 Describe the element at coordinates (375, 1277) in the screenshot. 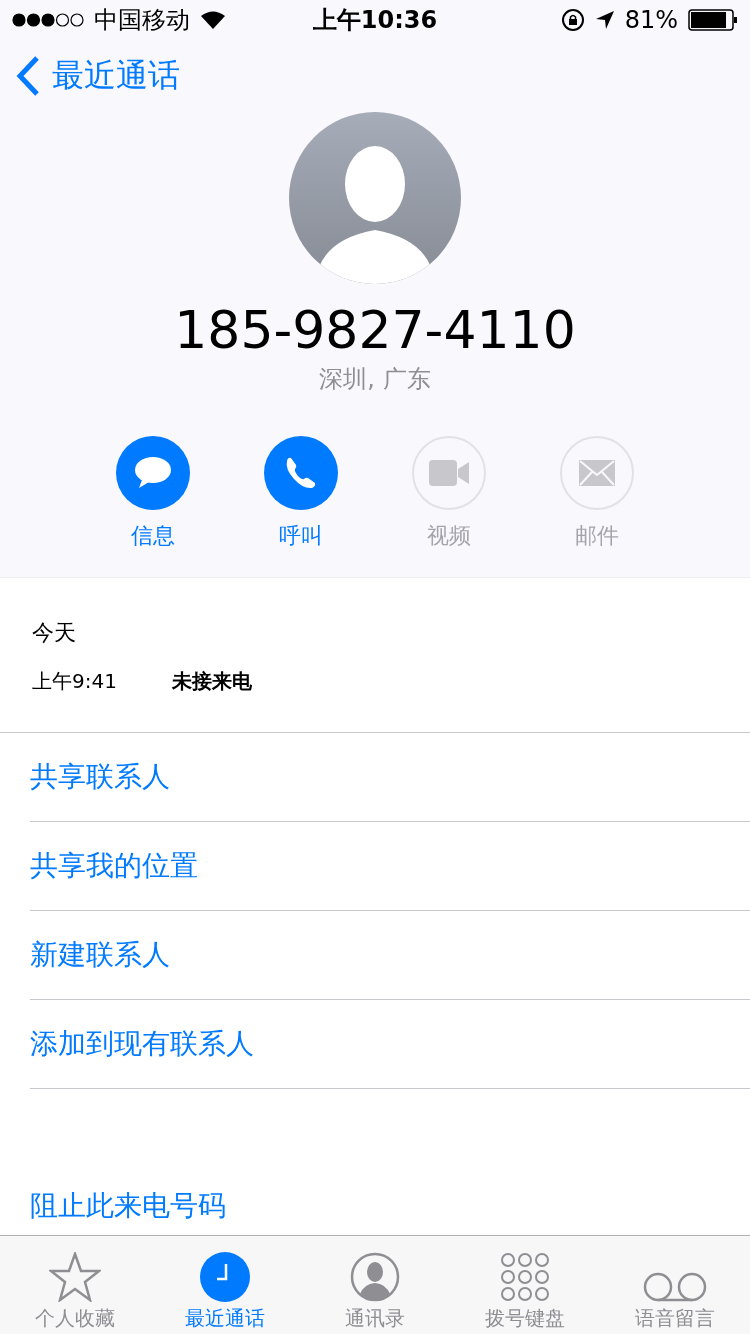

I see `person-icon` at that location.